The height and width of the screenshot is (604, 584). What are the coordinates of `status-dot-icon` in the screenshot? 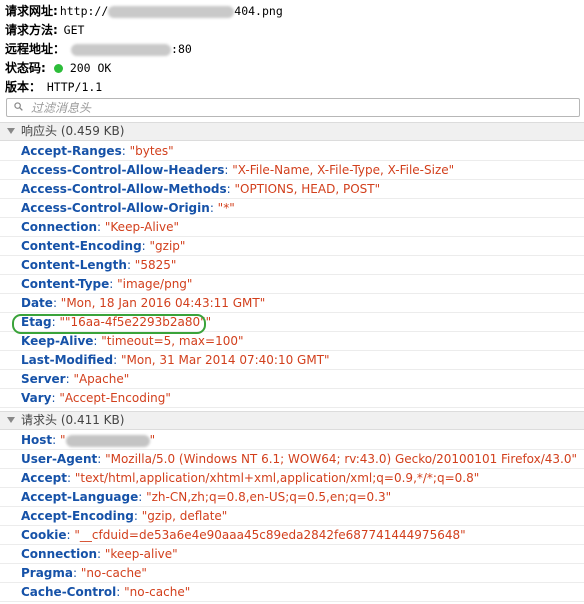 It's located at (58, 68).